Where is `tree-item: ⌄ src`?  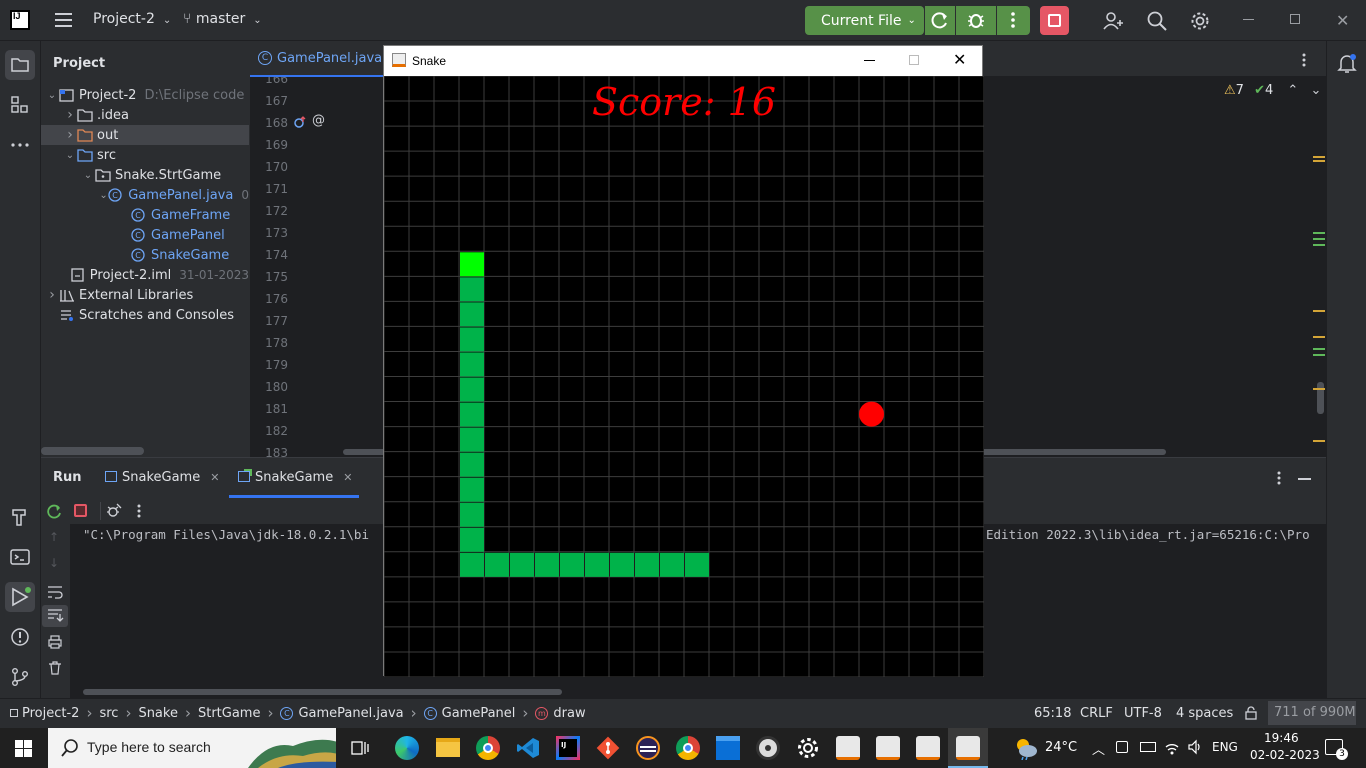 tree-item: ⌄ src is located at coordinates (145, 155).